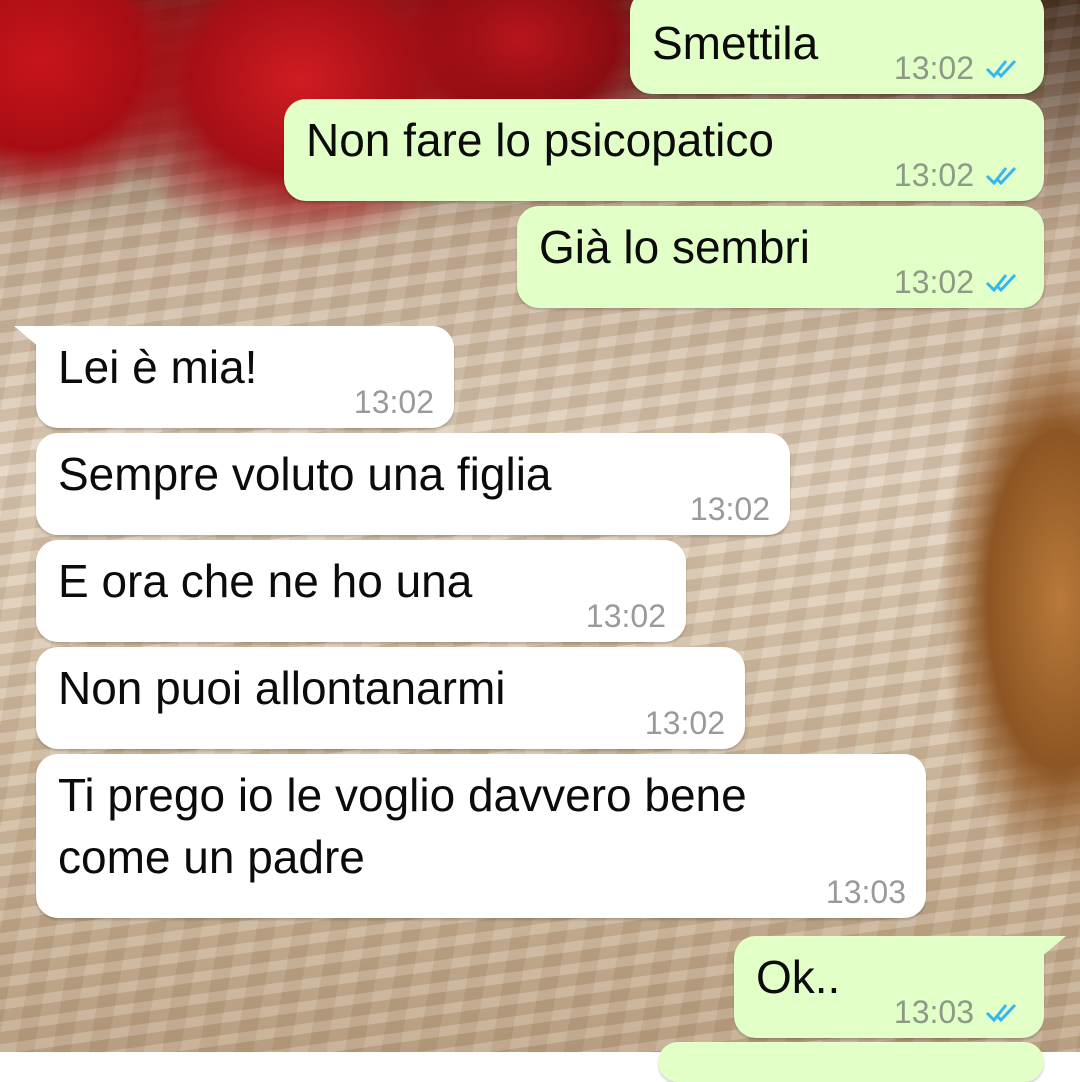  Describe the element at coordinates (158, 367) in the screenshot. I see `message-text: Lei è mia!` at that location.